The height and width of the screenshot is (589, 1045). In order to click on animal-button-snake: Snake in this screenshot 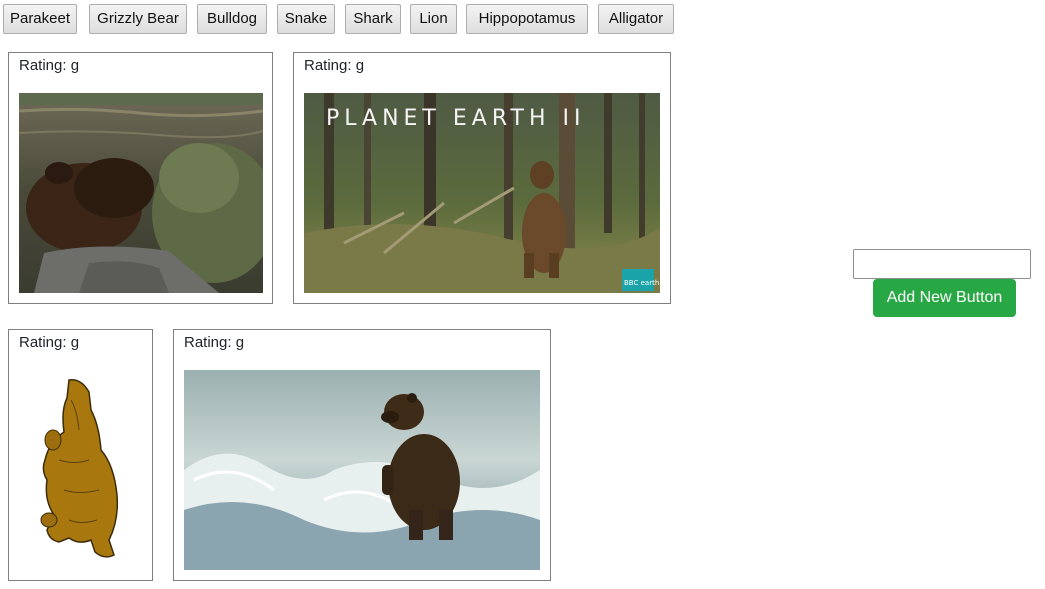, I will do `click(306, 19)`.